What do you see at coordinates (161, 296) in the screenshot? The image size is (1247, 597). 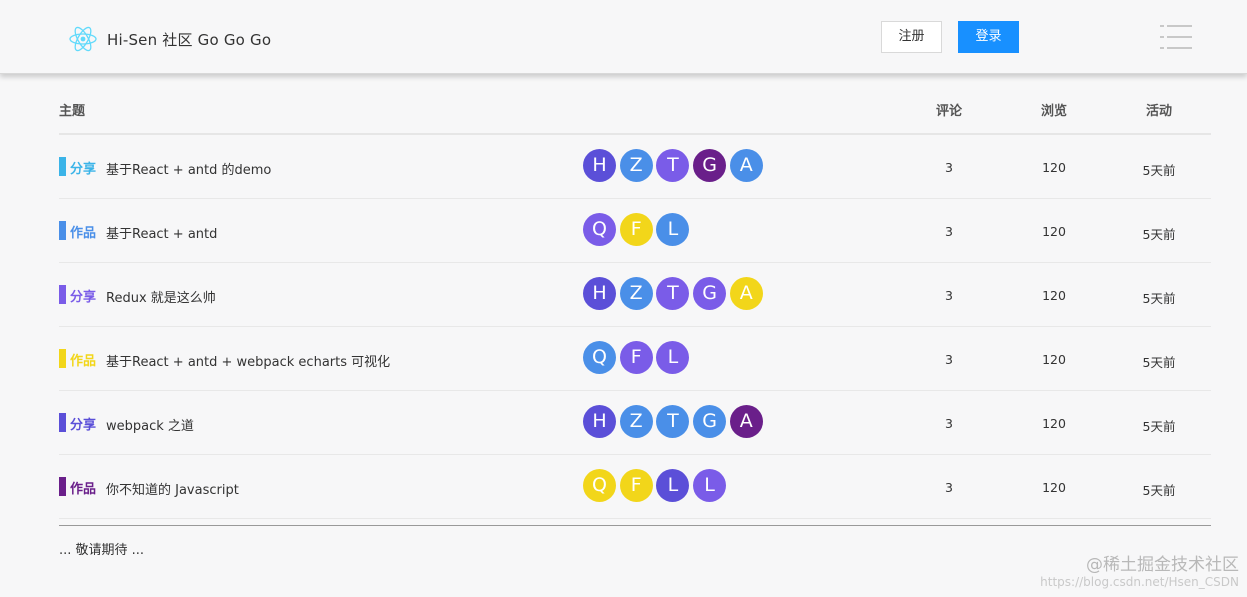 I see `topic-title-link: Redux 就是这么帅` at bounding box center [161, 296].